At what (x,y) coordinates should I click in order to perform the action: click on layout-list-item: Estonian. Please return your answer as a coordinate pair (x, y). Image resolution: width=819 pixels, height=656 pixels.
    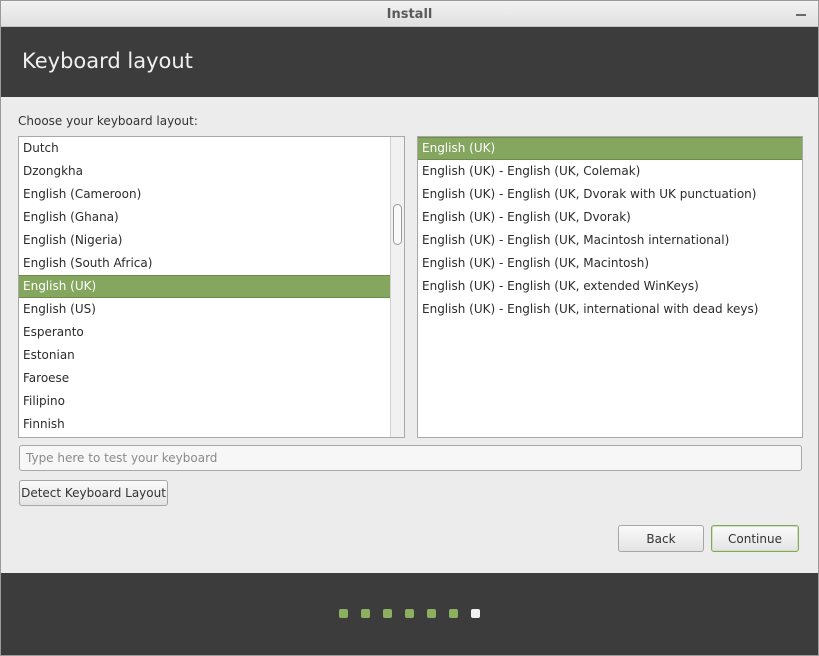
    Looking at the image, I should click on (211, 355).